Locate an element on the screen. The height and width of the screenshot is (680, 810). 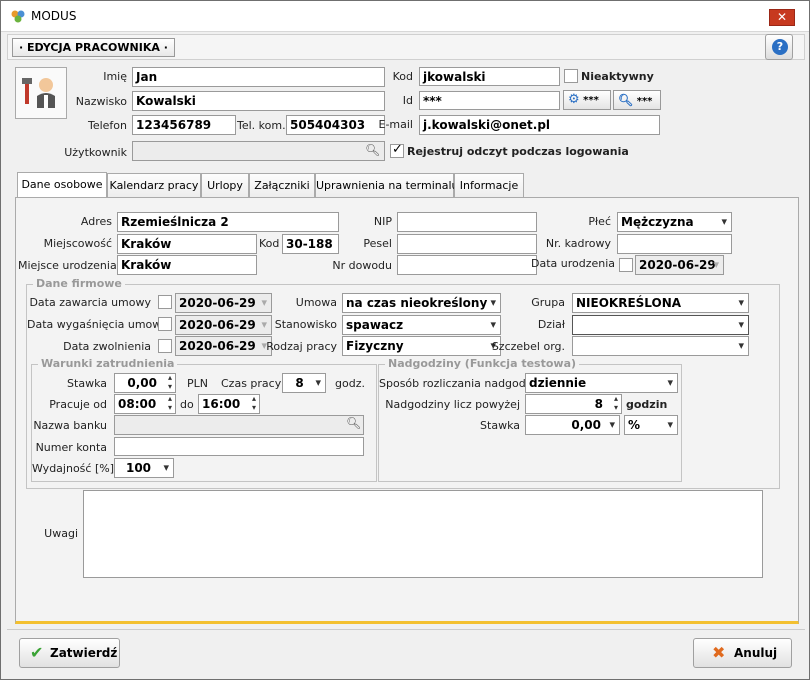
help-button: ? is located at coordinates (779, 47).